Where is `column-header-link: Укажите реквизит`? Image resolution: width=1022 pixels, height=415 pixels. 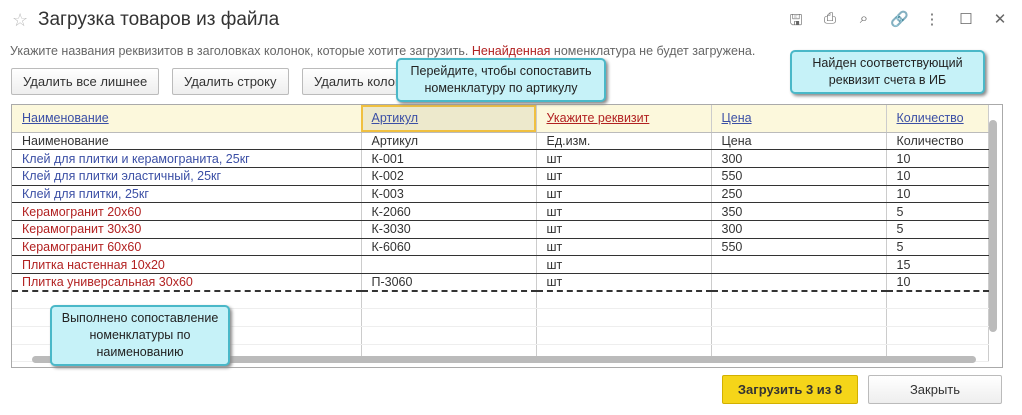 column-header-link: Укажите реквизит is located at coordinates (598, 118).